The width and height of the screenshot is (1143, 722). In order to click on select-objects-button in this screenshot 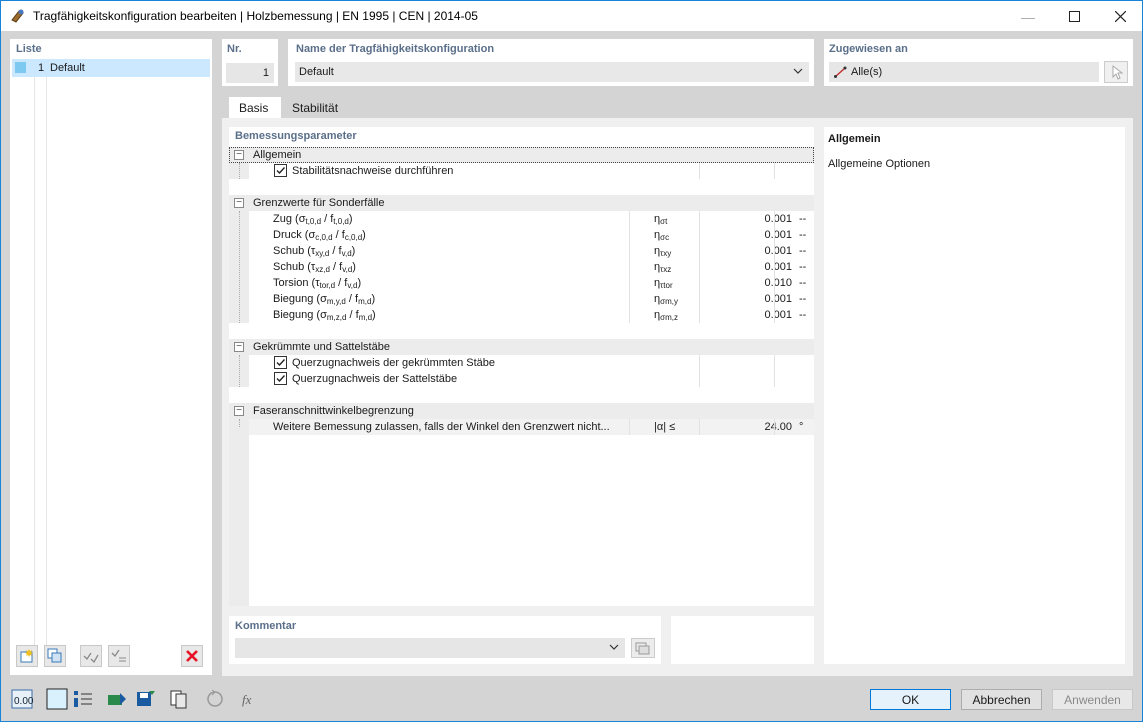, I will do `click(1116, 72)`.